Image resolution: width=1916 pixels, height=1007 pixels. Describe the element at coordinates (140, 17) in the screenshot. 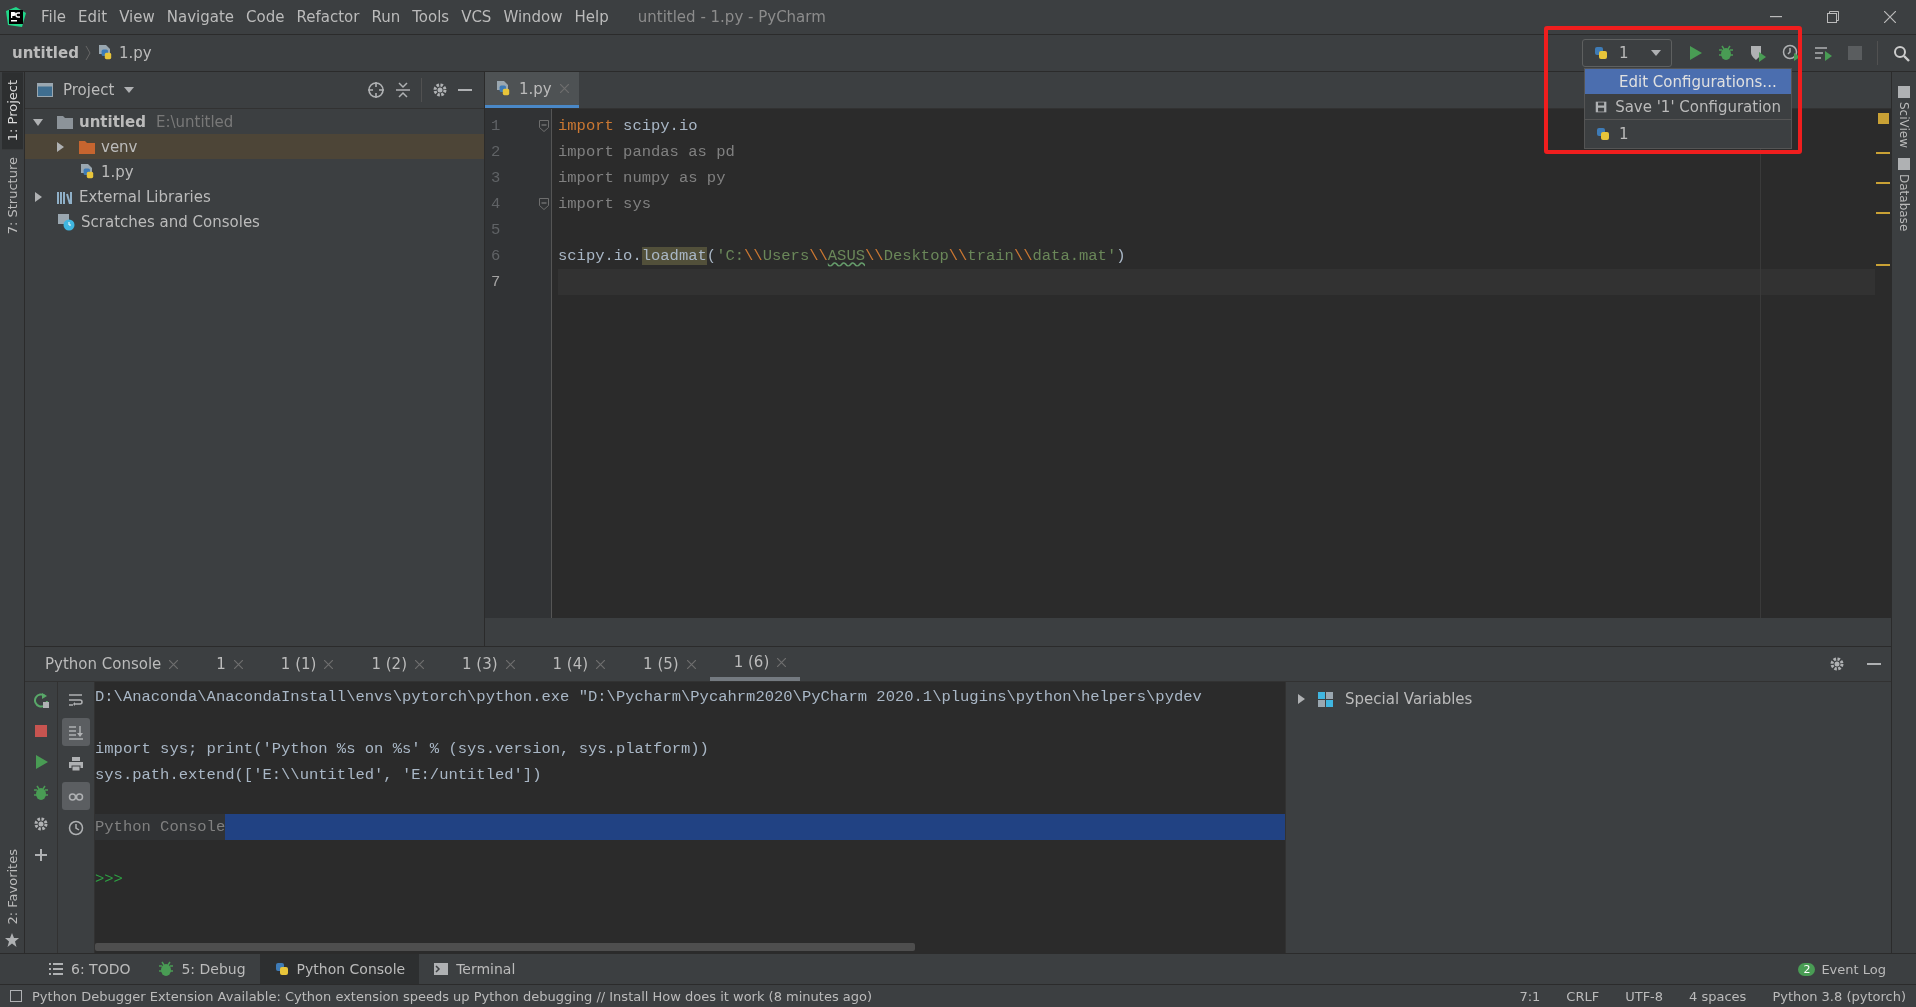

I see `menu-item: View` at that location.